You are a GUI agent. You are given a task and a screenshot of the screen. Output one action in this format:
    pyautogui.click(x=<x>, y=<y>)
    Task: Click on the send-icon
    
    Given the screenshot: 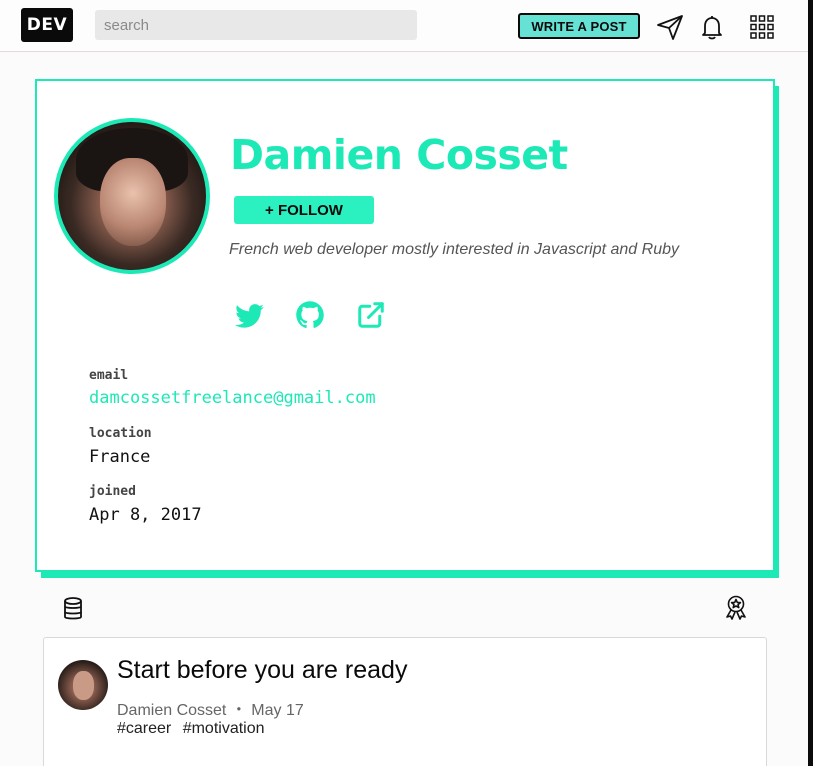 What is the action you would take?
    pyautogui.click(x=670, y=27)
    